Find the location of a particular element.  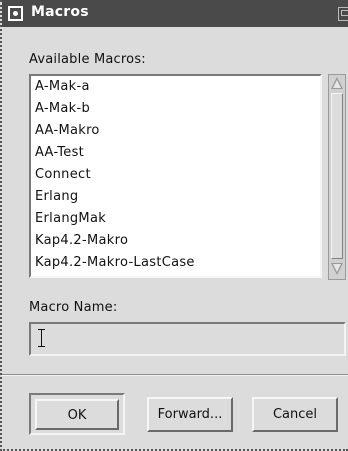

list-item: AA-Test is located at coordinates (59, 152).